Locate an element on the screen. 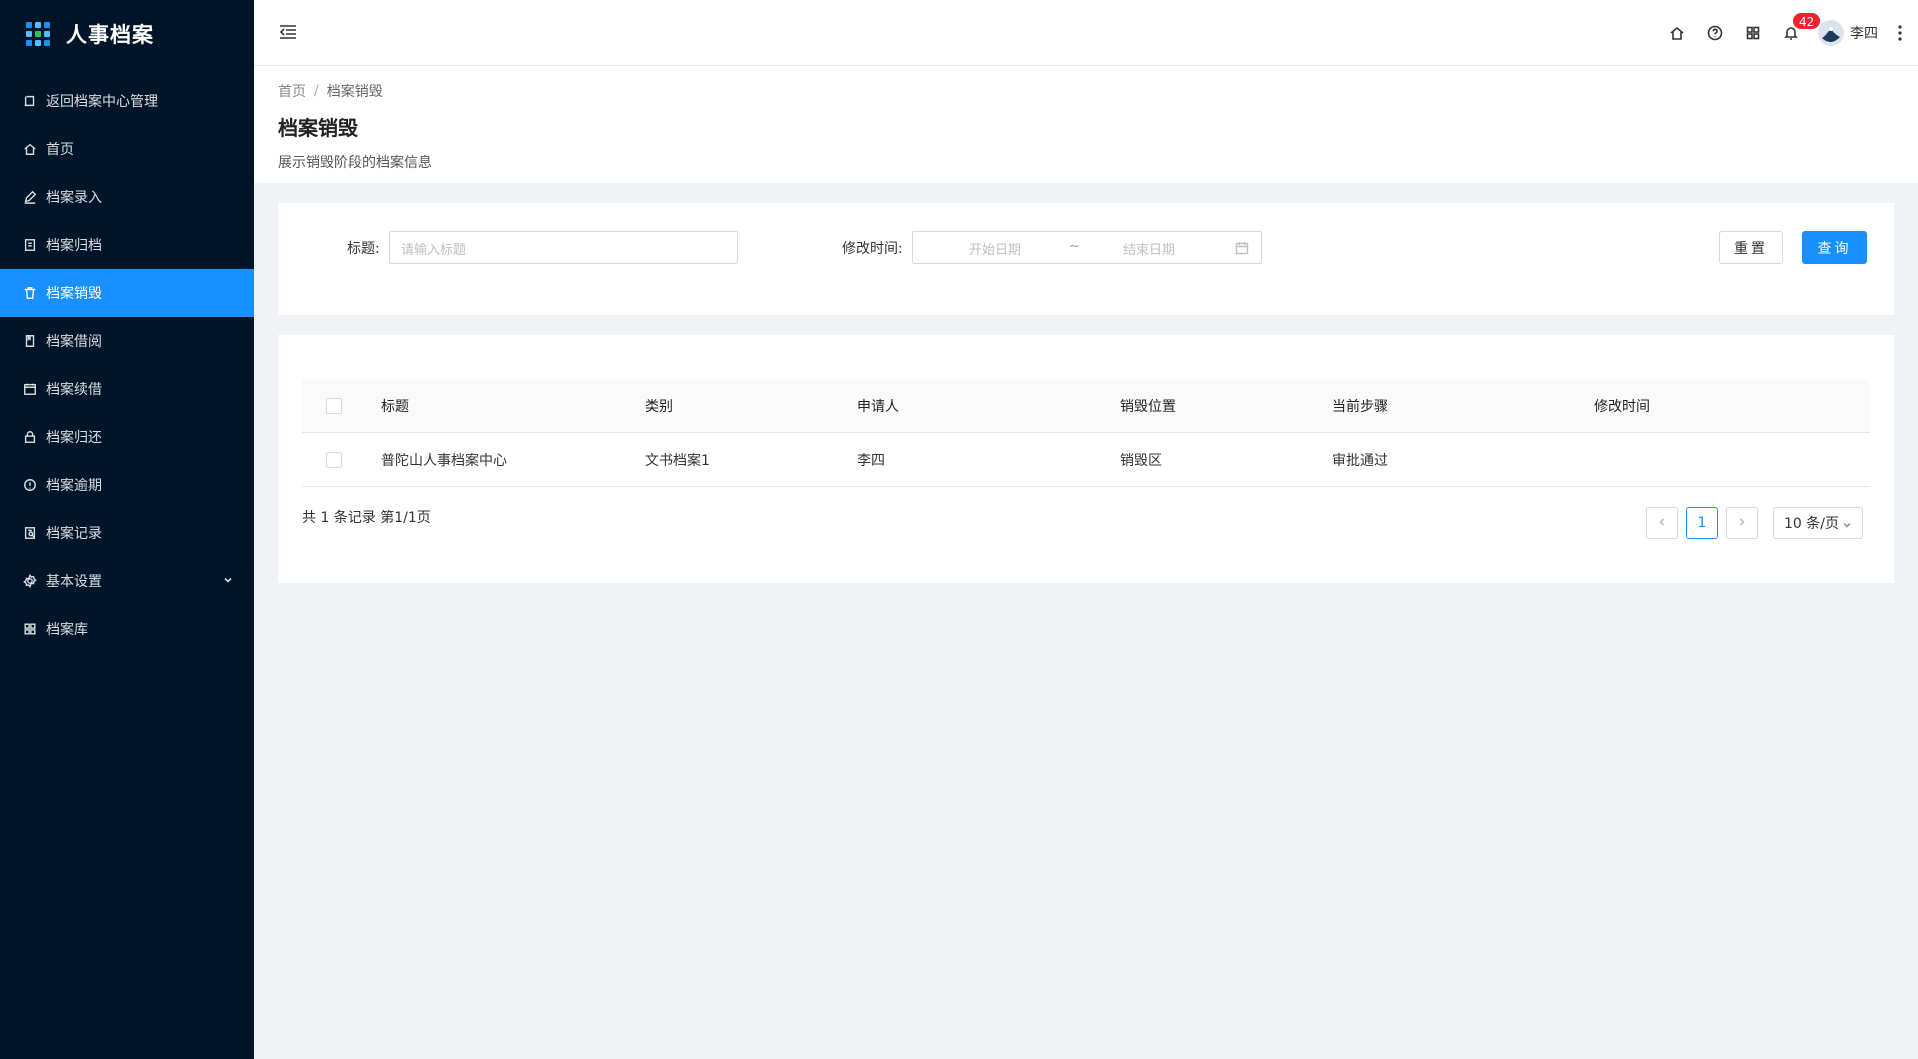  help-icon is located at coordinates (1715, 33).